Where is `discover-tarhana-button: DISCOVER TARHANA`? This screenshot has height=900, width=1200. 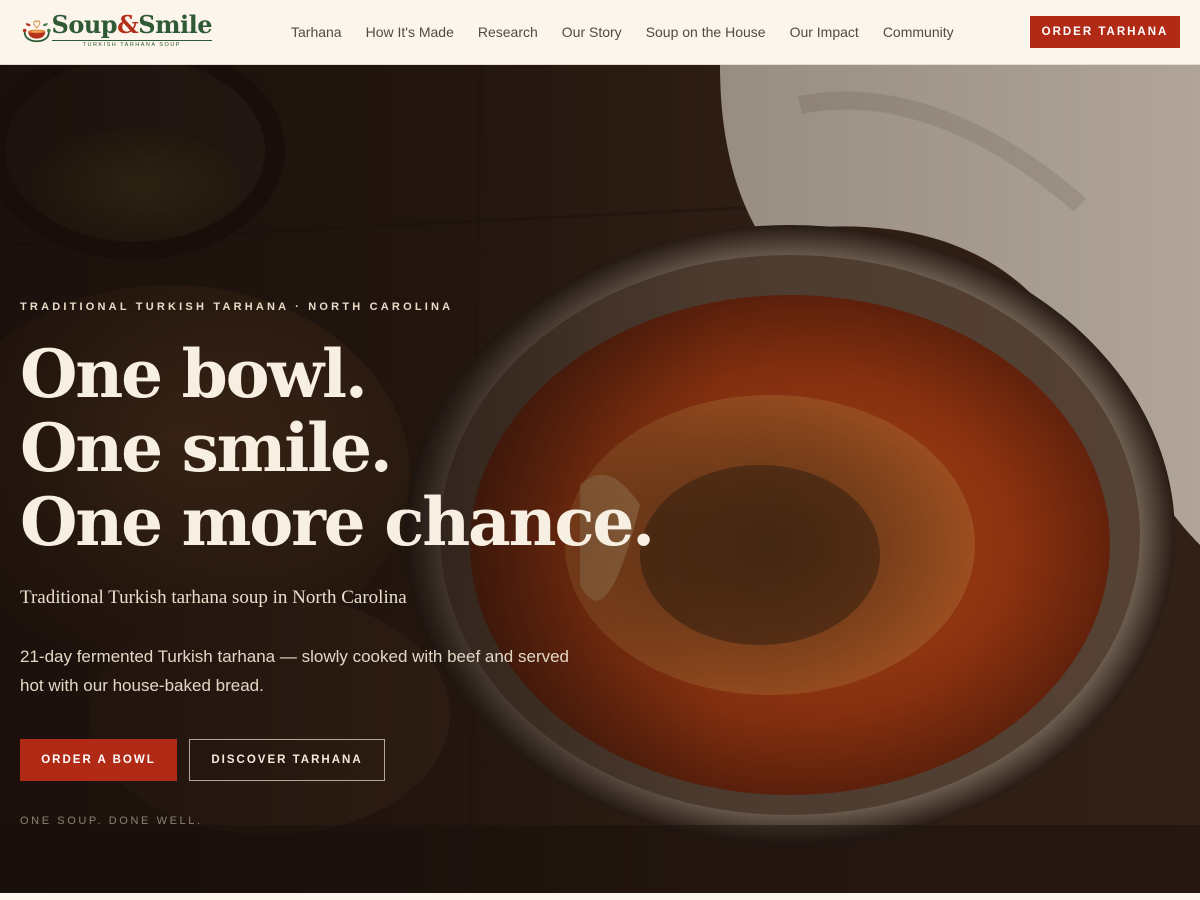 discover-tarhana-button: DISCOVER TARHANA is located at coordinates (287, 760).